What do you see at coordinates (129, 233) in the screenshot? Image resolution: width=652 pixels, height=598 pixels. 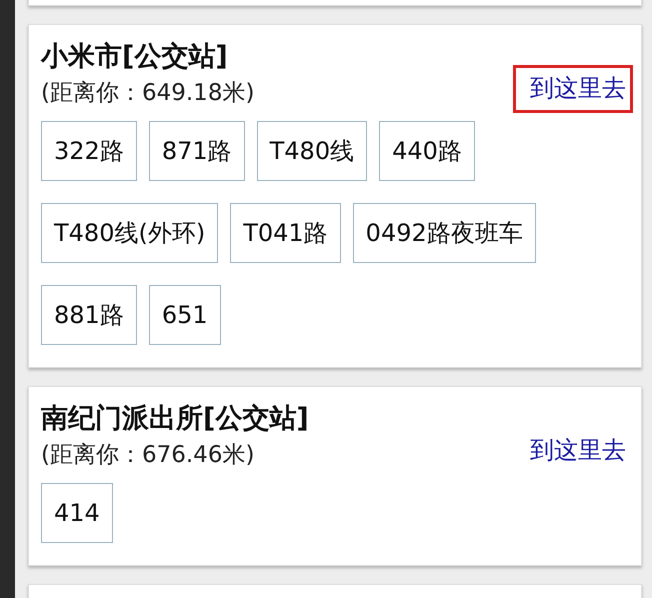 I see `route-tag: T480线(外环)` at bounding box center [129, 233].